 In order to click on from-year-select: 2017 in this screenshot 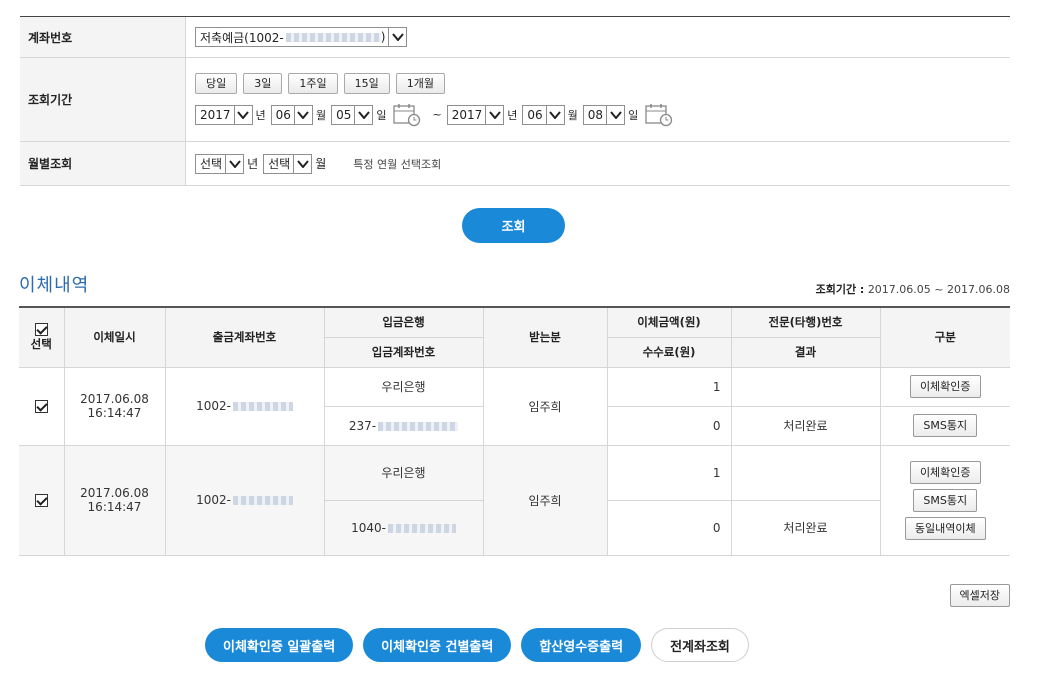, I will do `click(224, 114)`.